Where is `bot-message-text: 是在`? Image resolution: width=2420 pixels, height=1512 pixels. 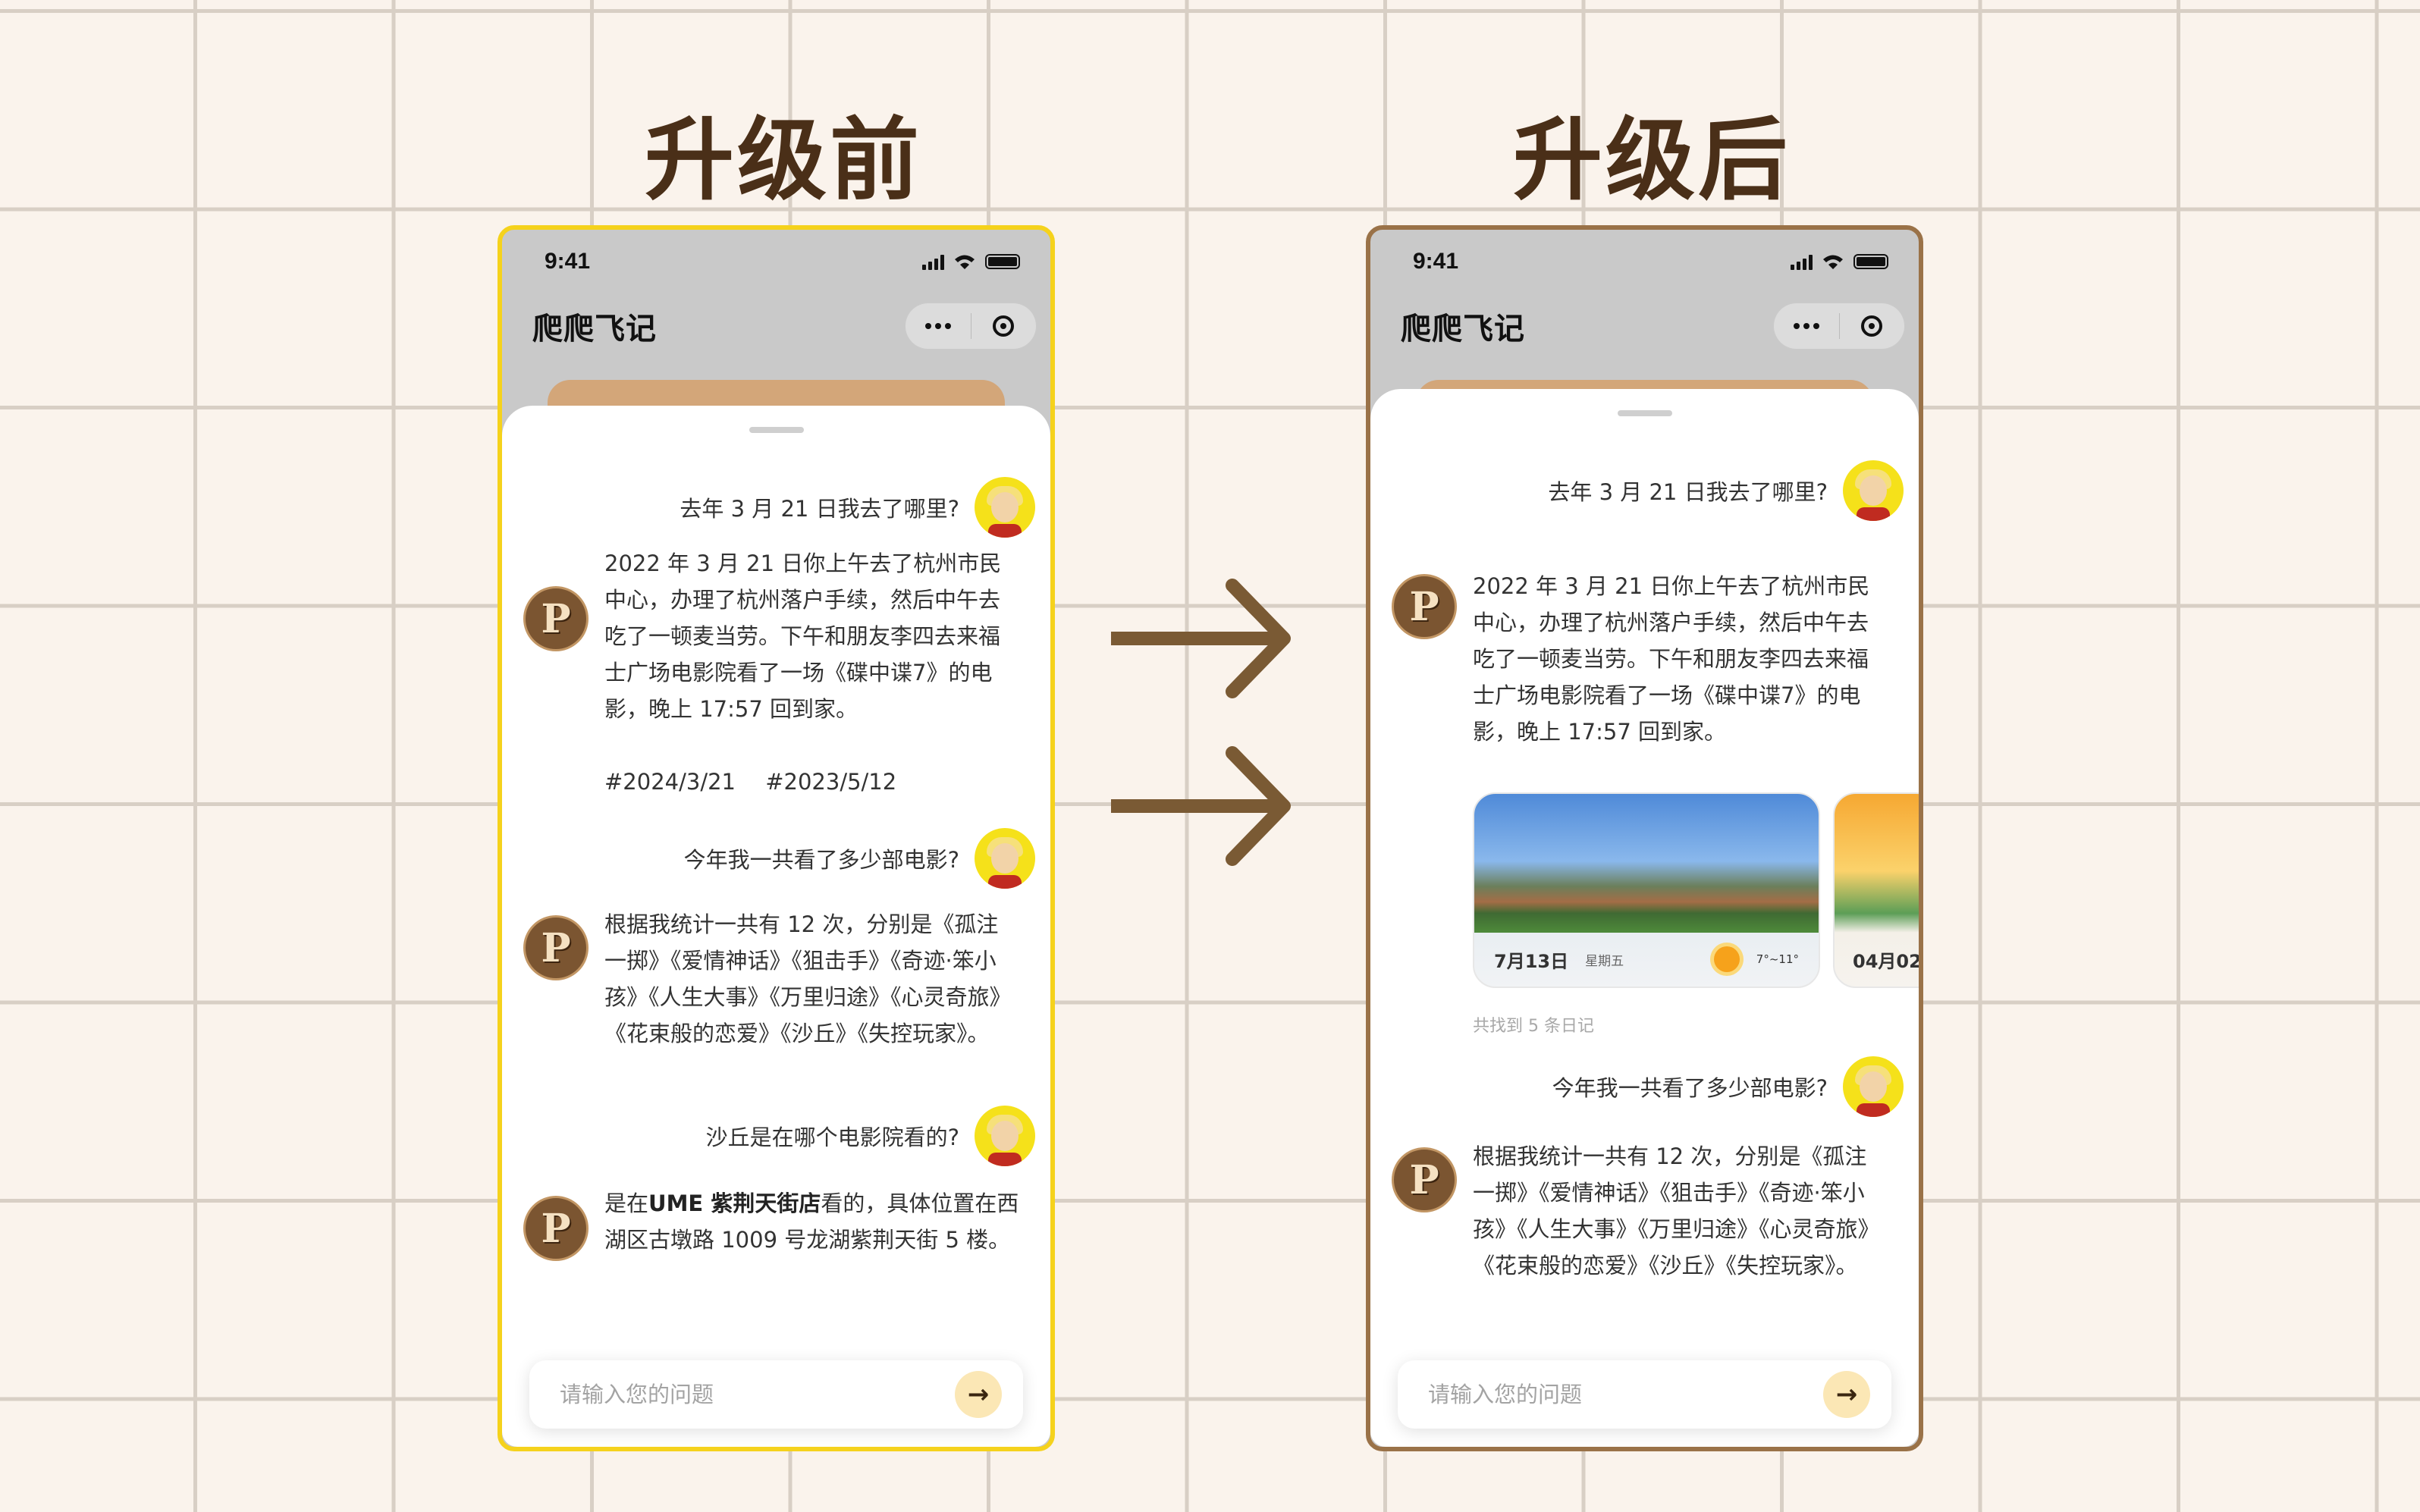
bot-message-text: 是在 is located at coordinates (626, 1203).